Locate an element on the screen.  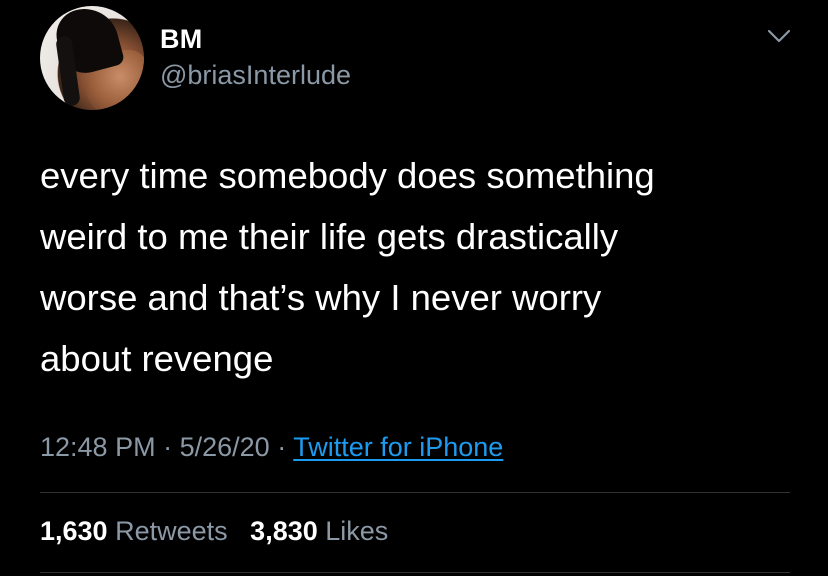
retweets-stat: 1,630 Retweets is located at coordinates (134, 531).